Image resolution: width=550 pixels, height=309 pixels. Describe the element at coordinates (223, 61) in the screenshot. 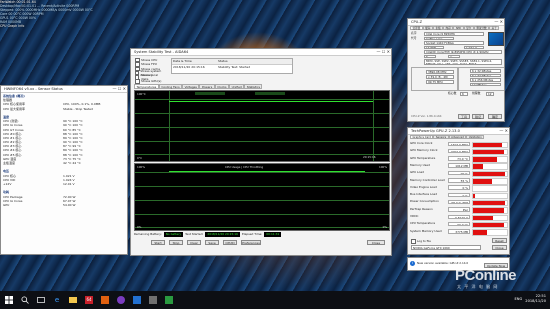

I see `status-header: Status` at that location.